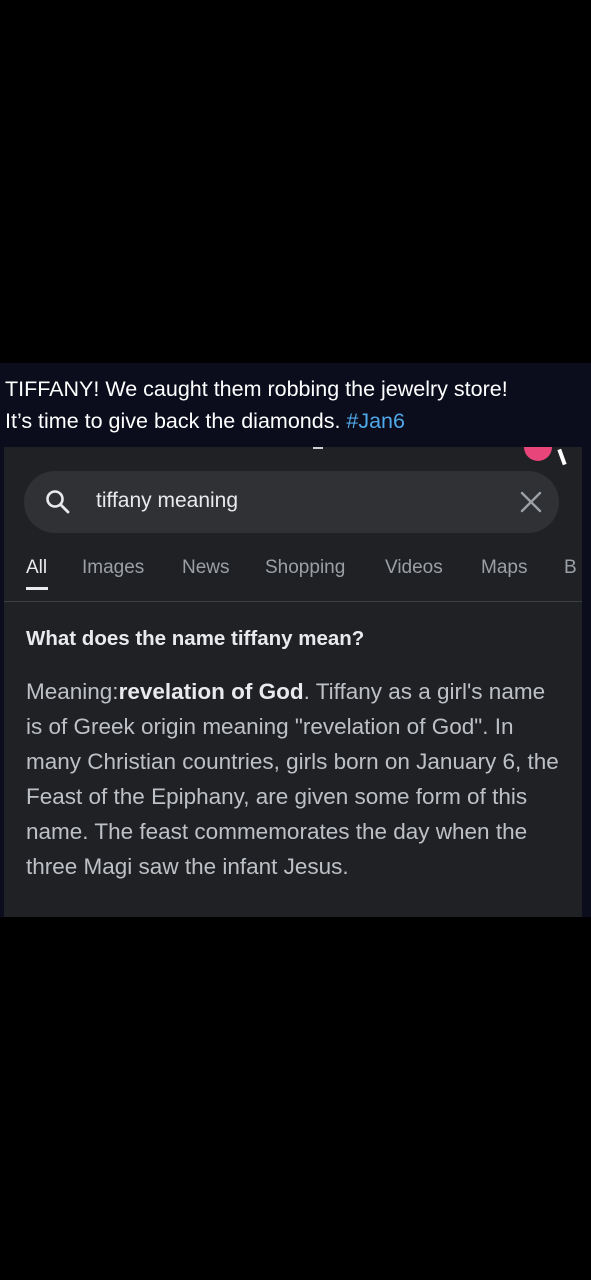  What do you see at coordinates (211, 691) in the screenshot?
I see `meaning-highlight: revelation of God` at bounding box center [211, 691].